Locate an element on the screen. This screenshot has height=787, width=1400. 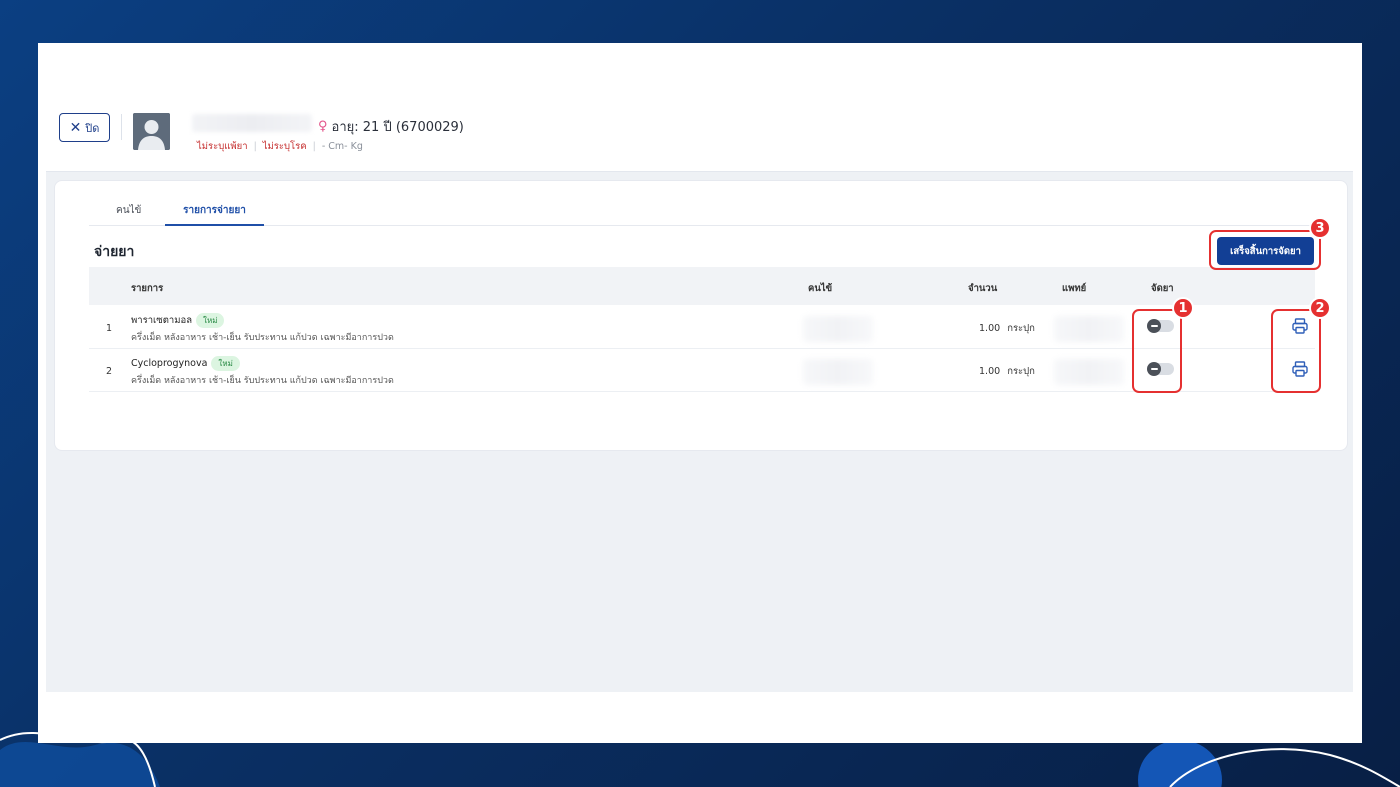
patient-summary: ♀ อายุ: 21 ปี (6700029) is located at coordinates (391, 126).